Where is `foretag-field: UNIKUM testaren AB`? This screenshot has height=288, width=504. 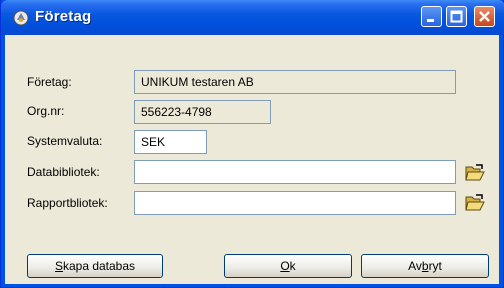 foretag-field: UNIKUM testaren AB is located at coordinates (295, 82).